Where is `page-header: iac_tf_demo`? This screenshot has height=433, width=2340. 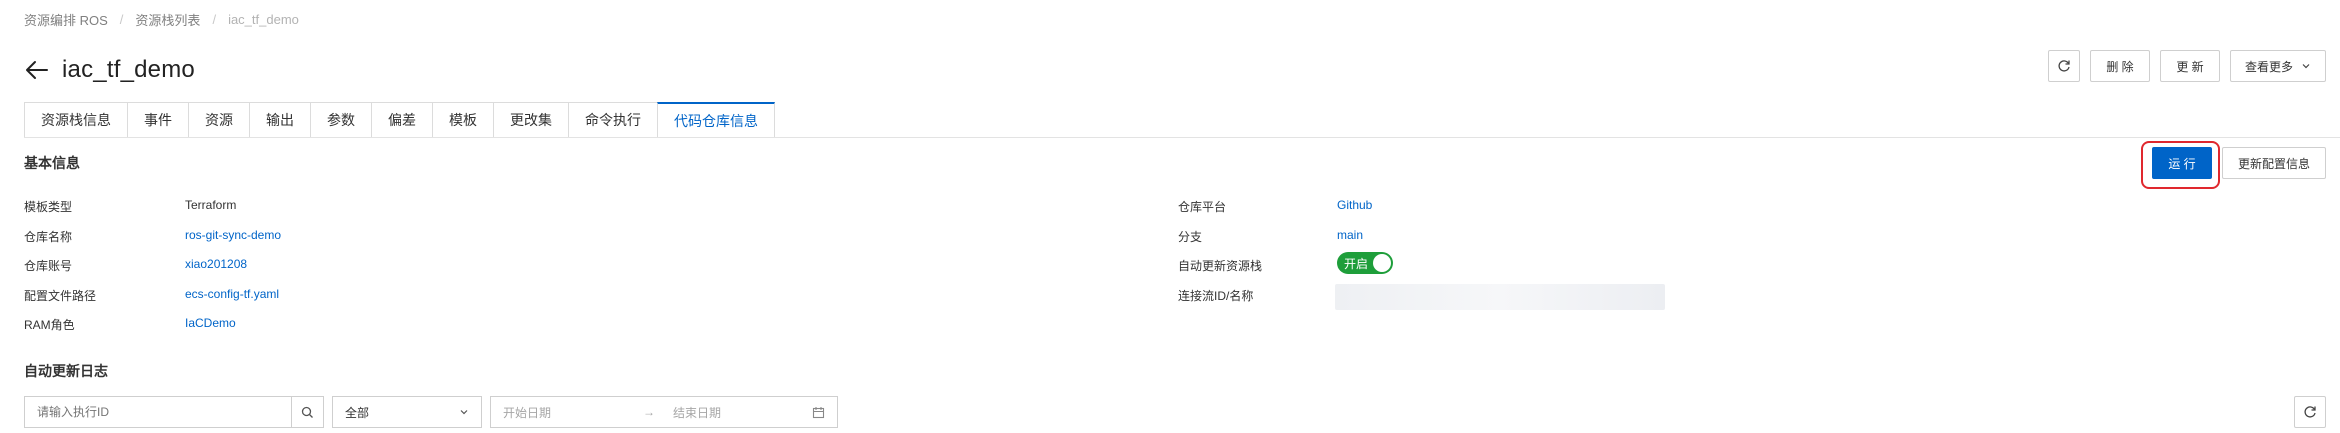
page-header: iac_tf_demo is located at coordinates (109, 70).